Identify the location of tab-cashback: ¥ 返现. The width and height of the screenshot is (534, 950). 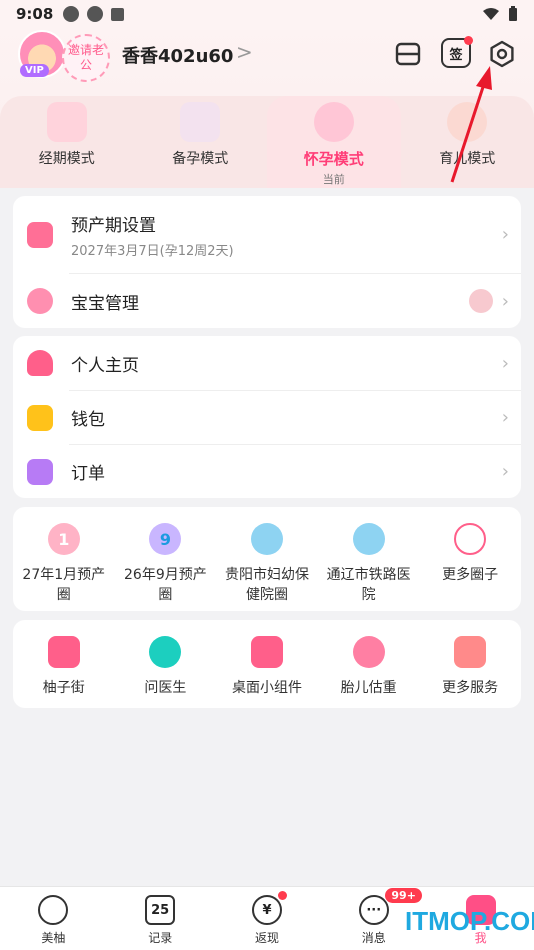
(267, 918).